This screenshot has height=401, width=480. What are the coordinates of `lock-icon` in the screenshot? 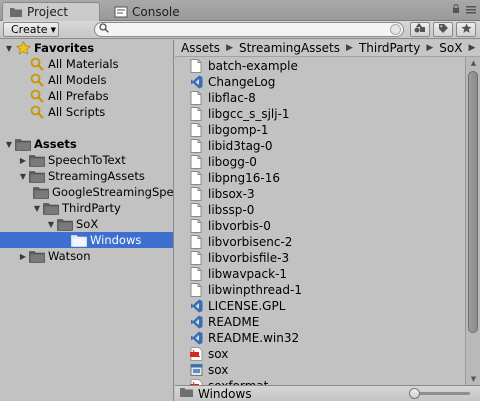 It's located at (456, 10).